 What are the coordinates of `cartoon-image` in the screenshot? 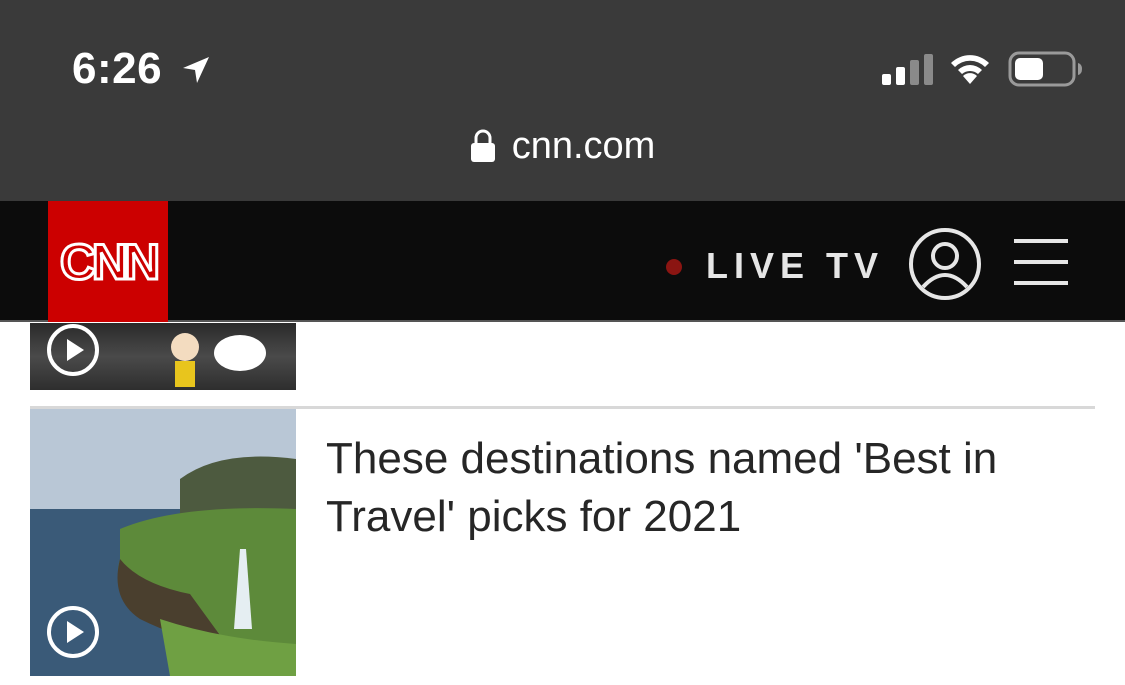 It's located at (218, 360).